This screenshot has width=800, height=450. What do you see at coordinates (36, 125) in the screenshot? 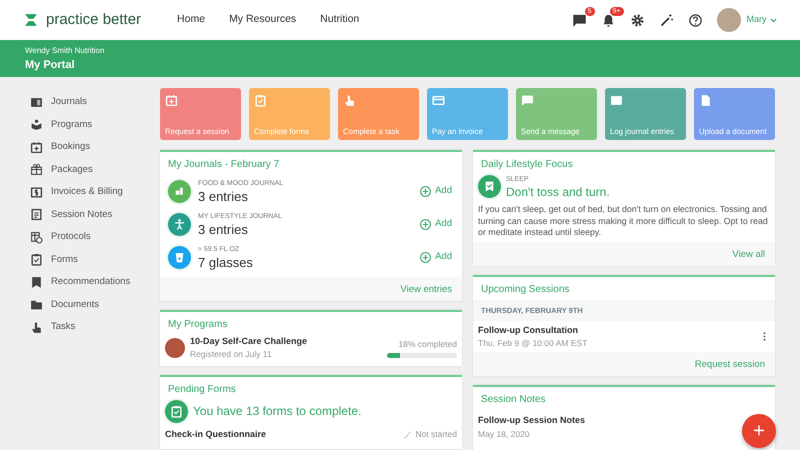
I see `book-person-icon` at bounding box center [36, 125].